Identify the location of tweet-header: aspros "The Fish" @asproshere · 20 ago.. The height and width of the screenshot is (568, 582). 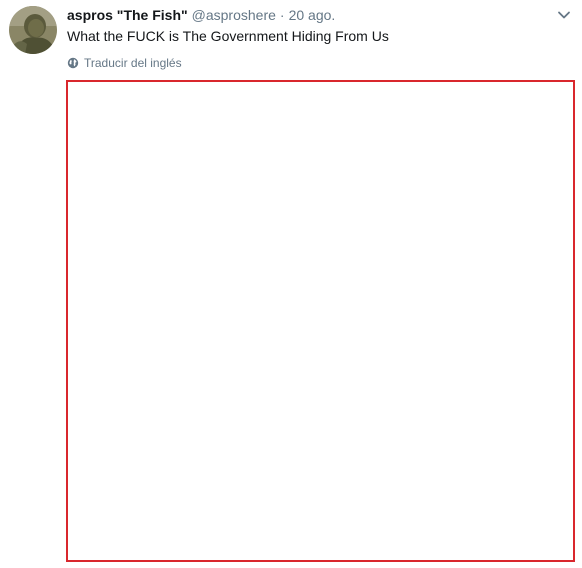
(201, 15).